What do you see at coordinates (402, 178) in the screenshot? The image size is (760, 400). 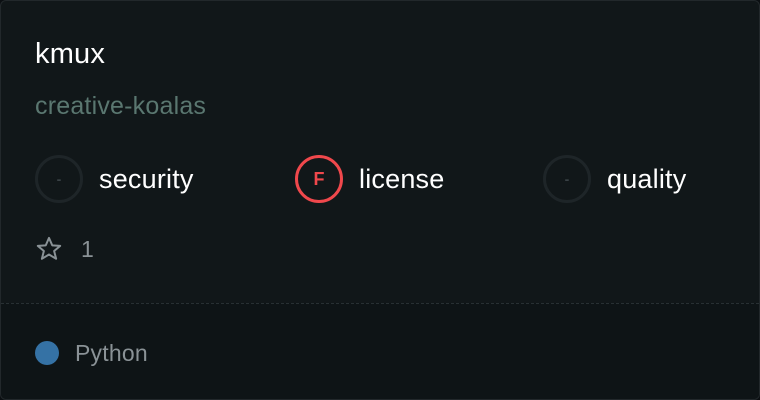 I see `license-label: license` at bounding box center [402, 178].